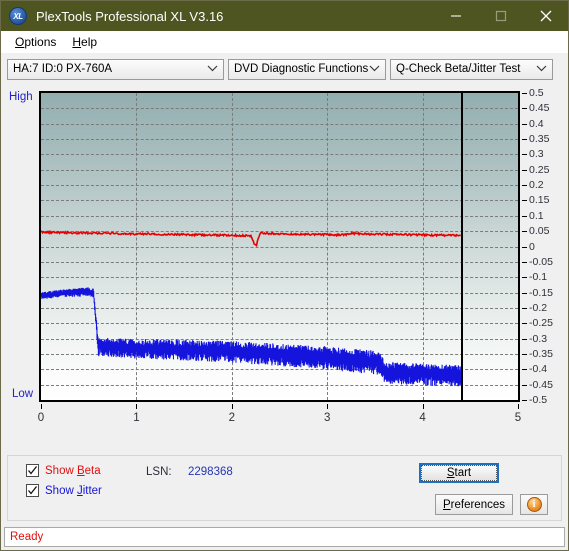 This screenshot has width=569, height=551. I want to click on x-axis: 0 1 2 3 4 5, so click(279, 417).